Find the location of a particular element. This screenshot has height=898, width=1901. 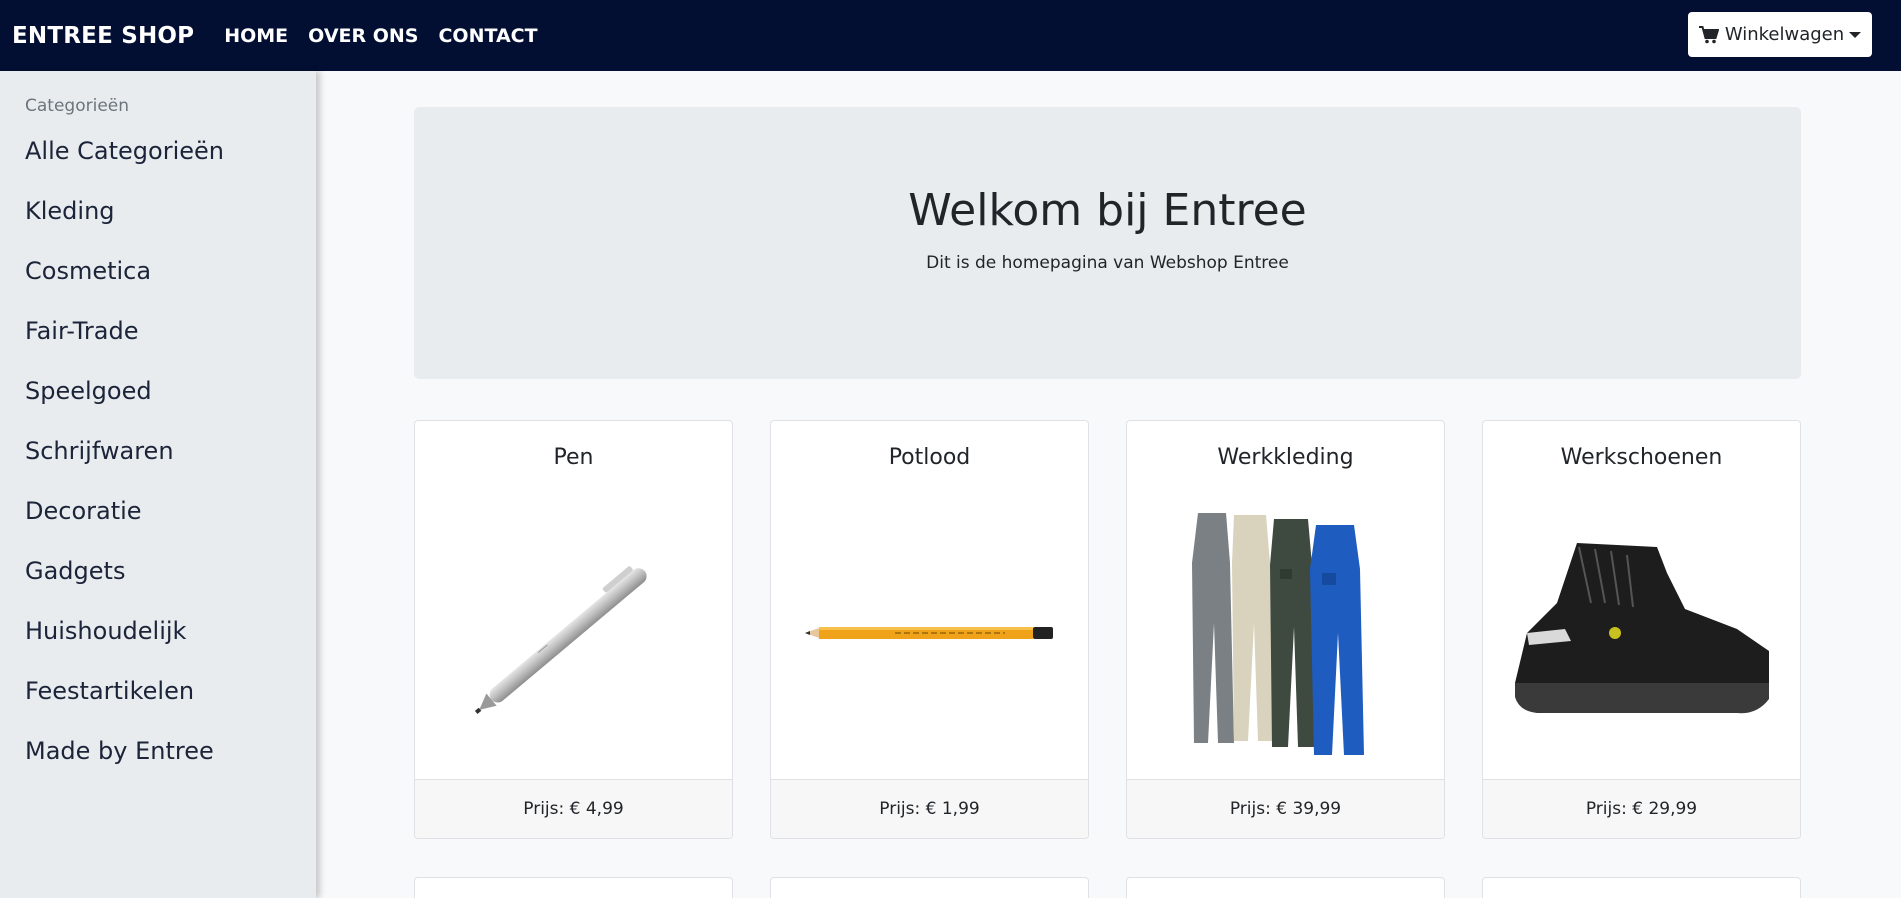

product-card-werkschoenen: Werkschoenen Prijs: € 29,99 is located at coordinates (1641, 629).